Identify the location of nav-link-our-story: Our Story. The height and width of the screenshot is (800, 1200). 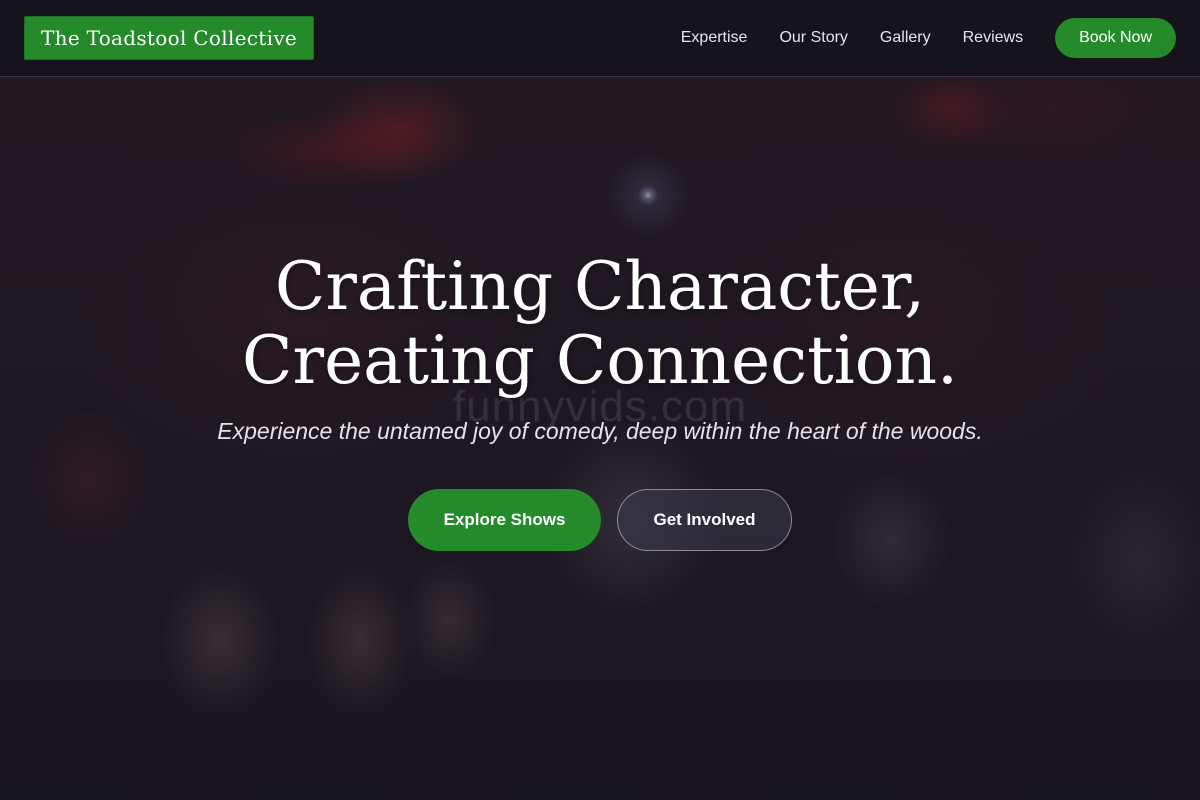
(813, 38).